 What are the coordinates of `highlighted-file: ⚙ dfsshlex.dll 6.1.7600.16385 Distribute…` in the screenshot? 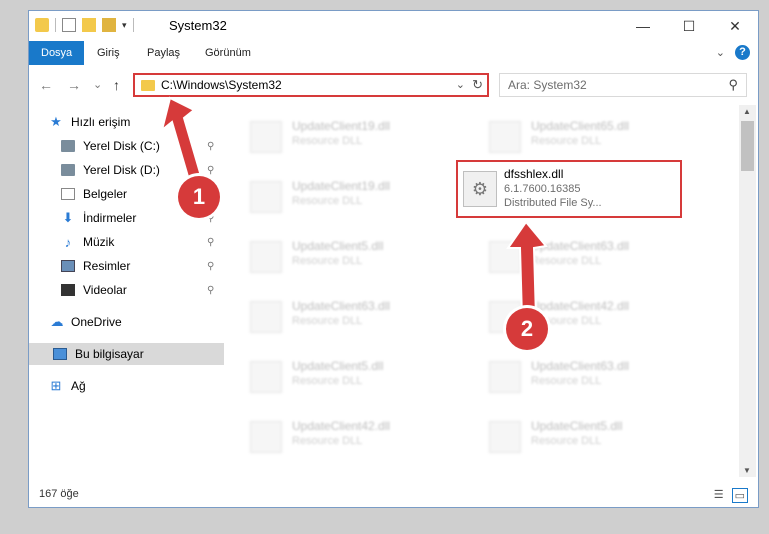 It's located at (569, 189).